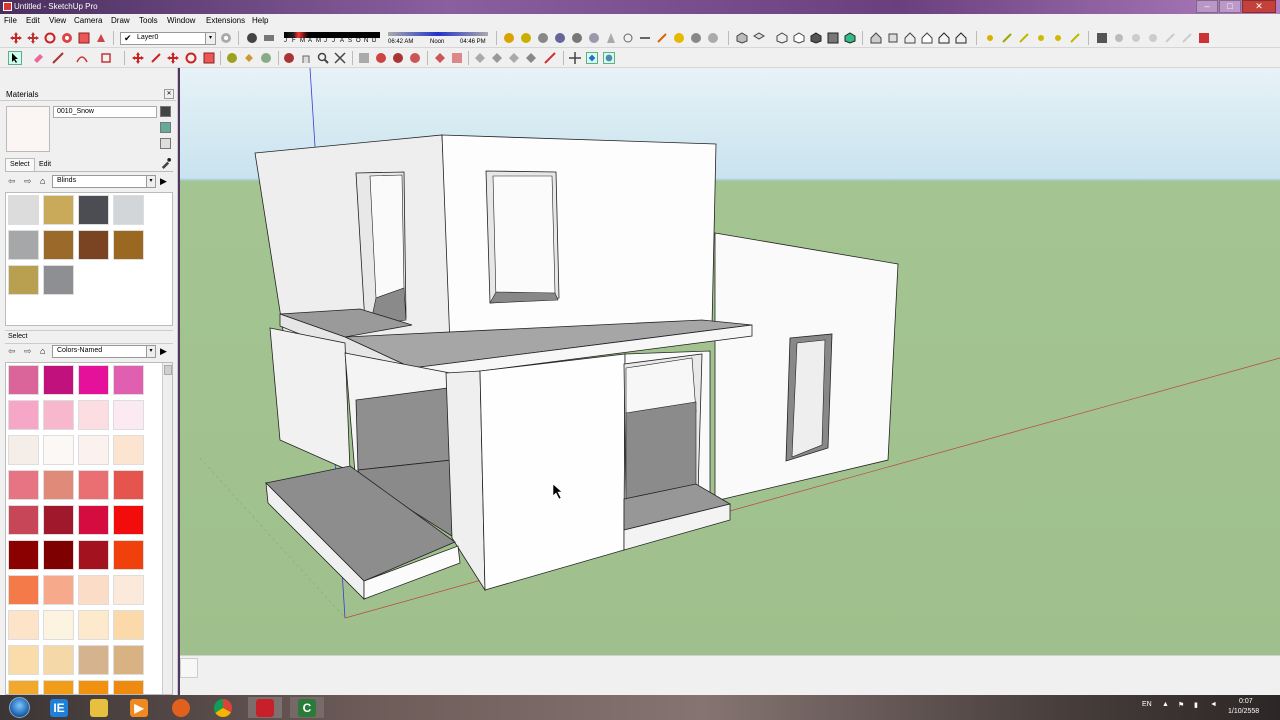  I want to click on union-icon, so click(1136, 38).